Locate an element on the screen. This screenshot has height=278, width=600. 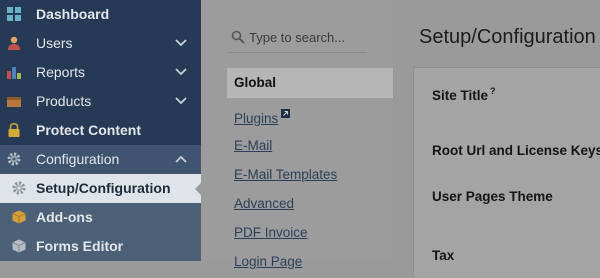
tab-global: Global is located at coordinates (310, 83).